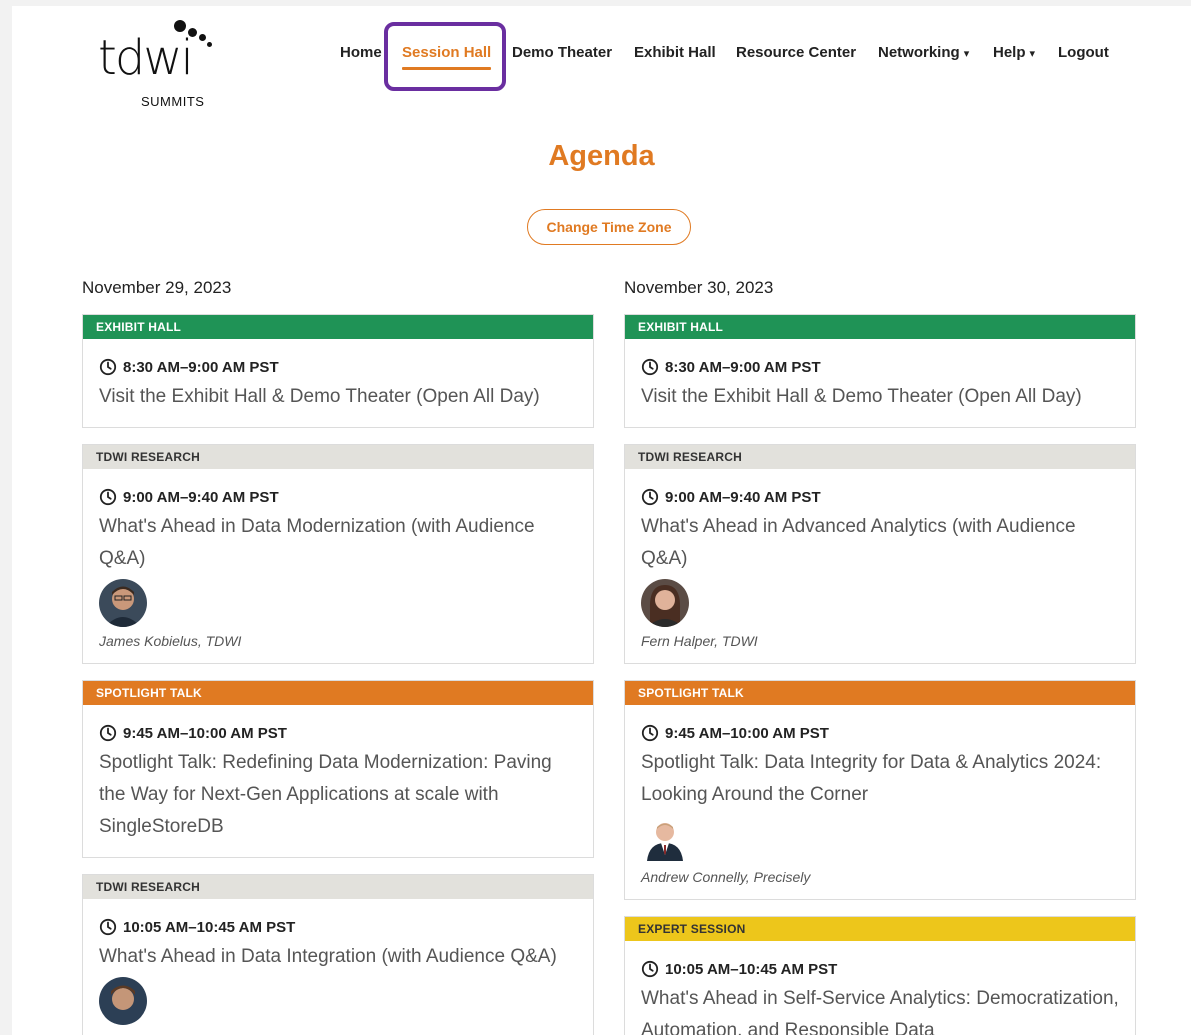 This screenshot has height=1035, width=1191. I want to click on day-date: November 29, 2023, so click(157, 287).